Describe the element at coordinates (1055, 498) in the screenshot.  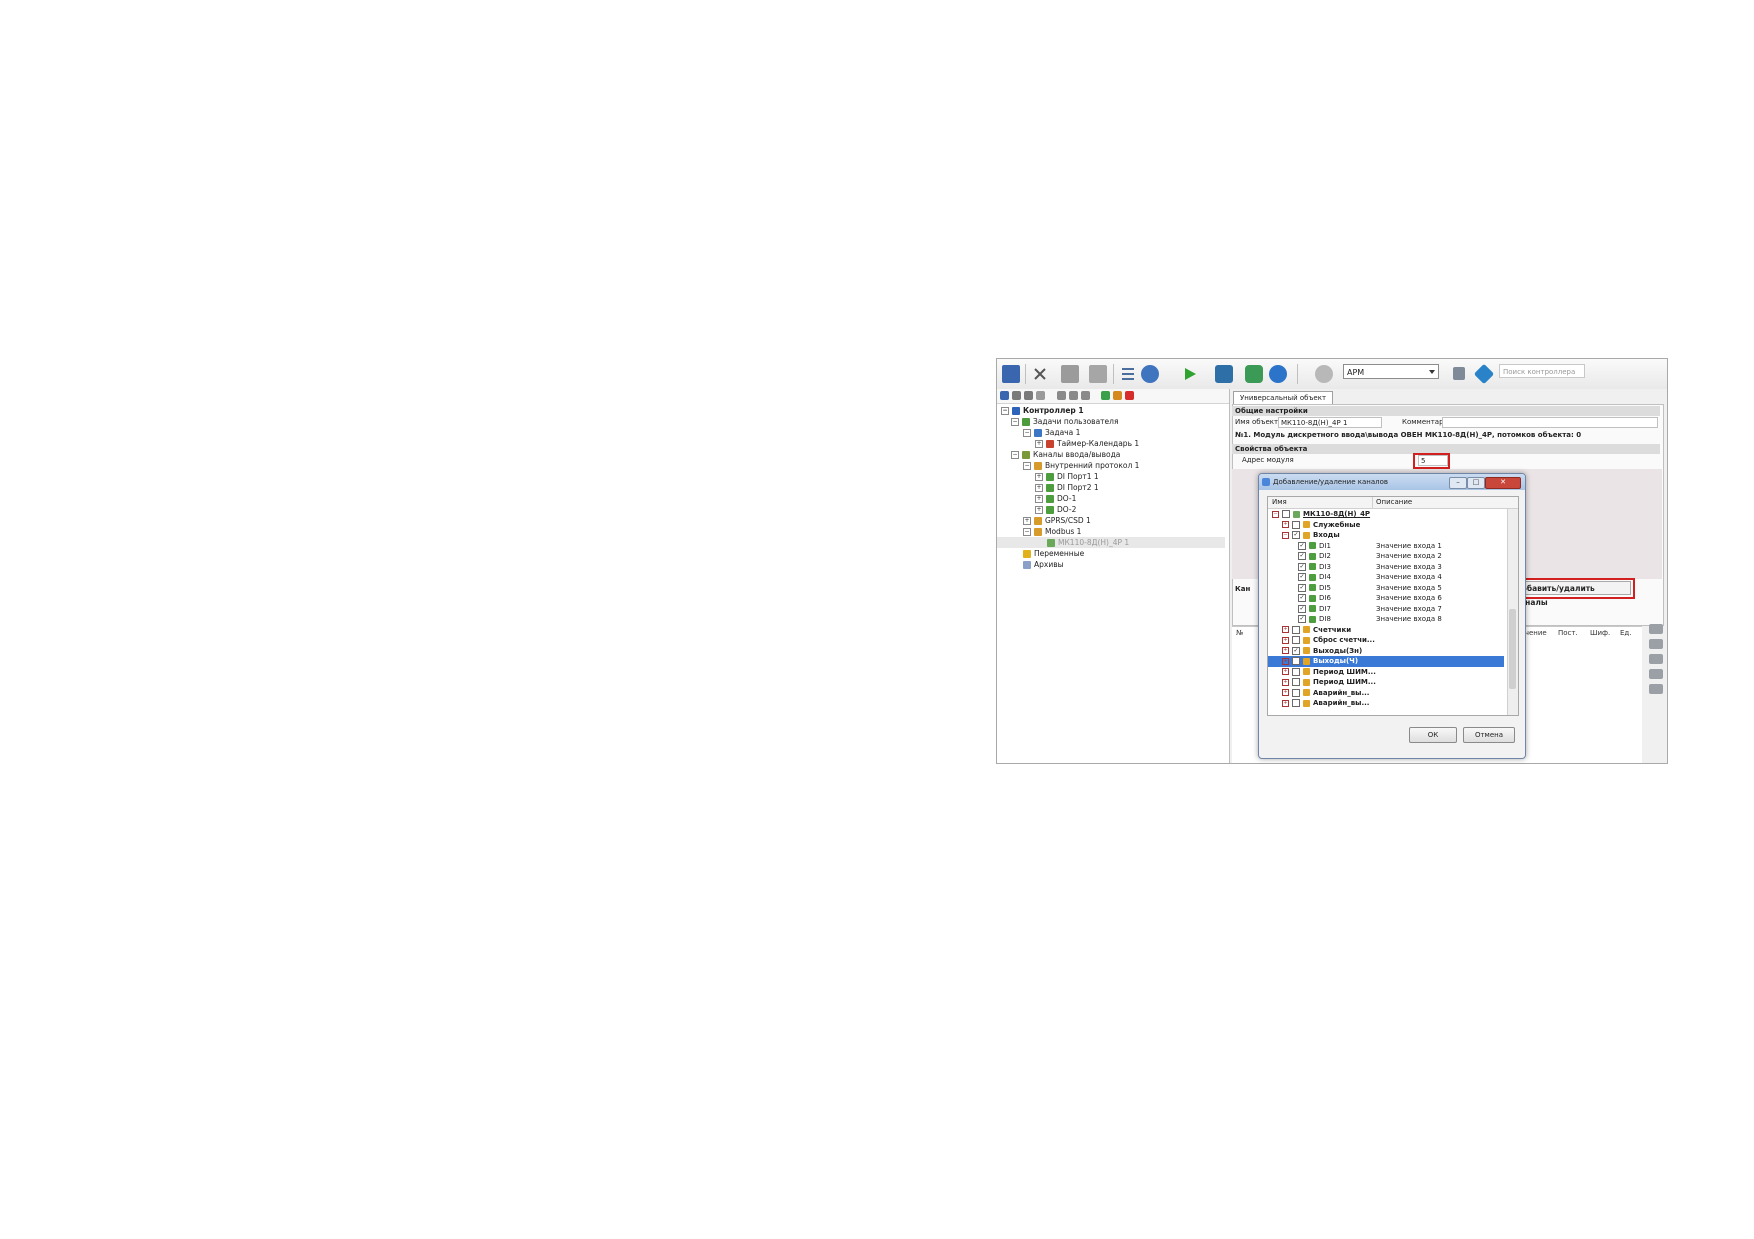
I see `tree-node-do1: + DO-1` at that location.